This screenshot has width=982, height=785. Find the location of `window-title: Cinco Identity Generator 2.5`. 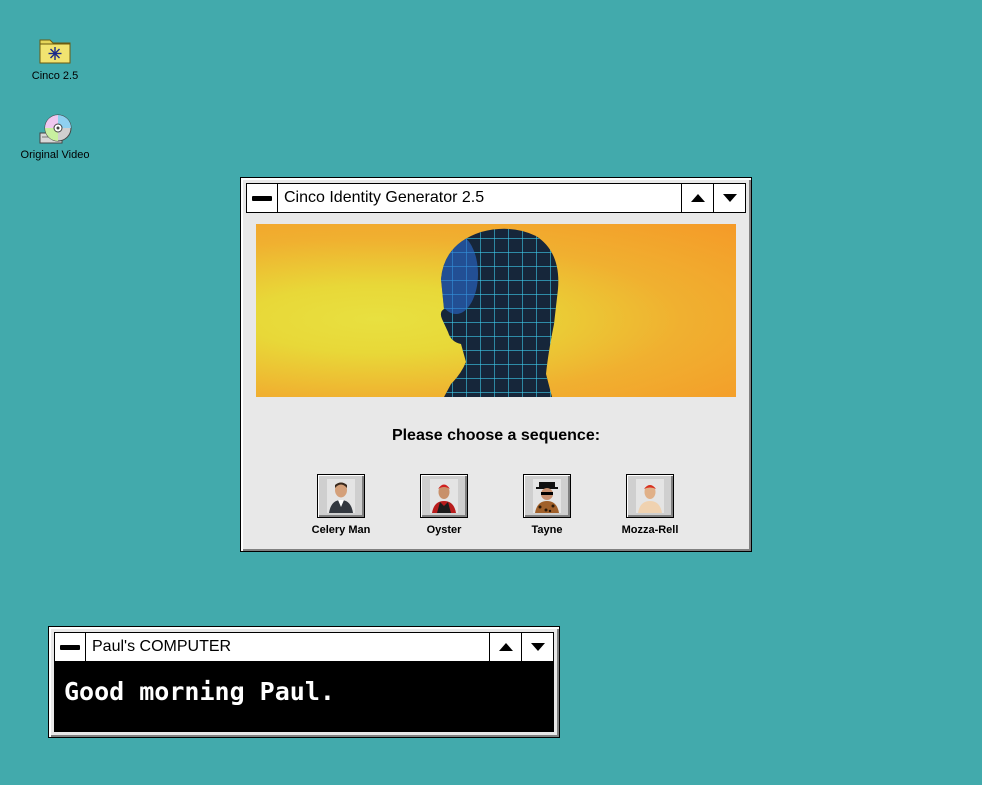

window-title: Cinco Identity Generator 2.5 is located at coordinates (384, 197).